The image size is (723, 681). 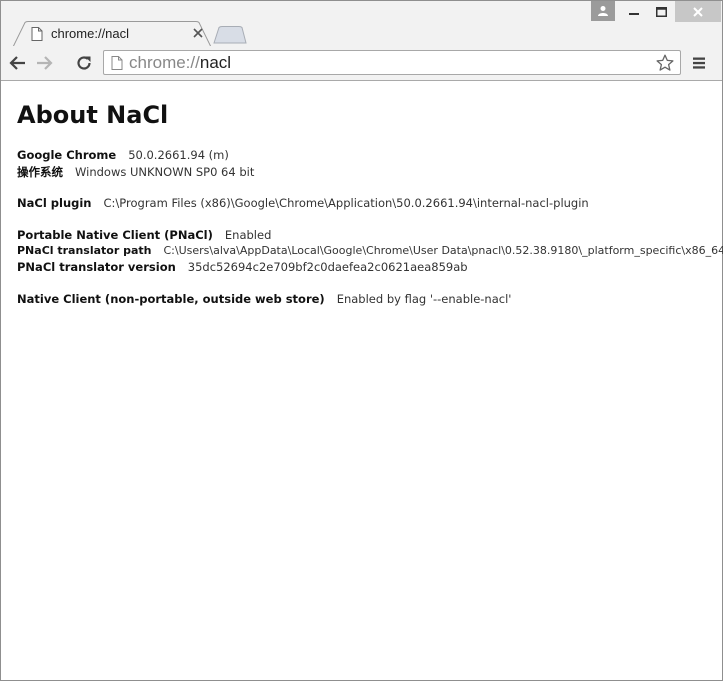 I want to click on row-label: Google Chrome, so click(x=67, y=155).